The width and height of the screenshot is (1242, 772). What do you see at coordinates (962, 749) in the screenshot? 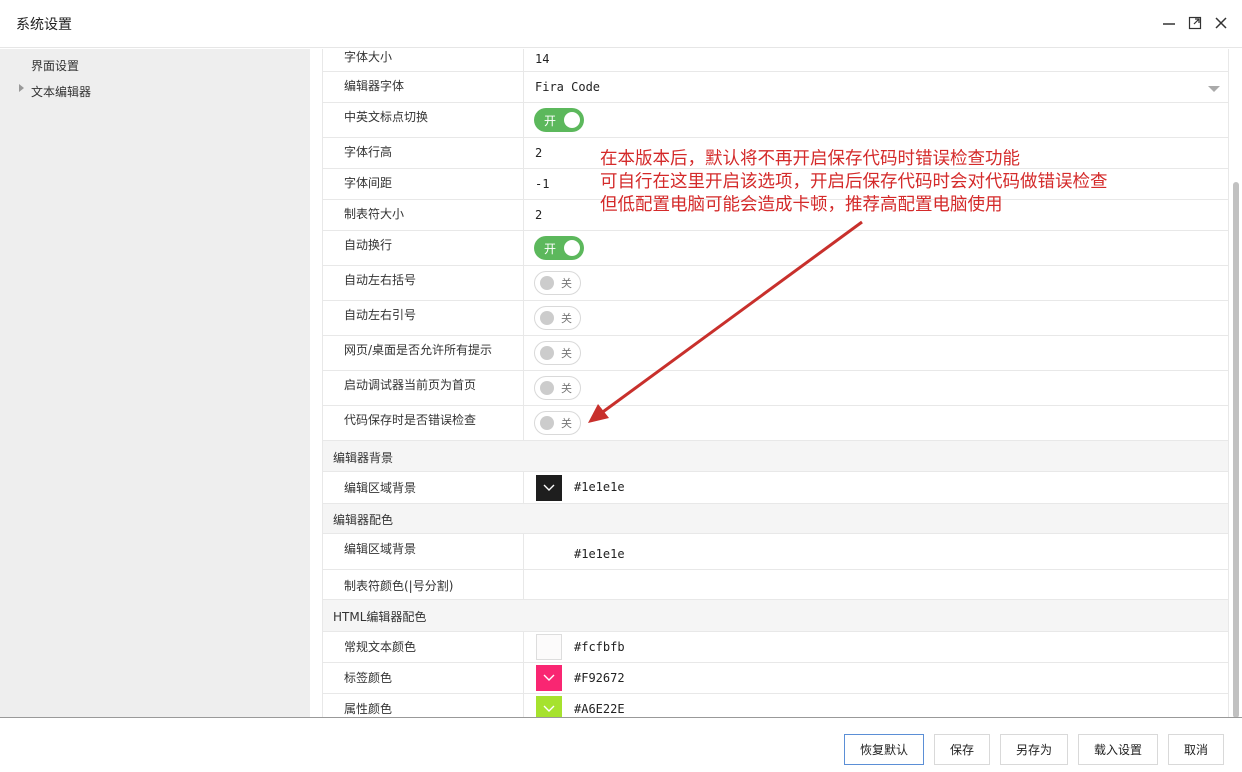
I see `save-button: 保存` at bounding box center [962, 749].